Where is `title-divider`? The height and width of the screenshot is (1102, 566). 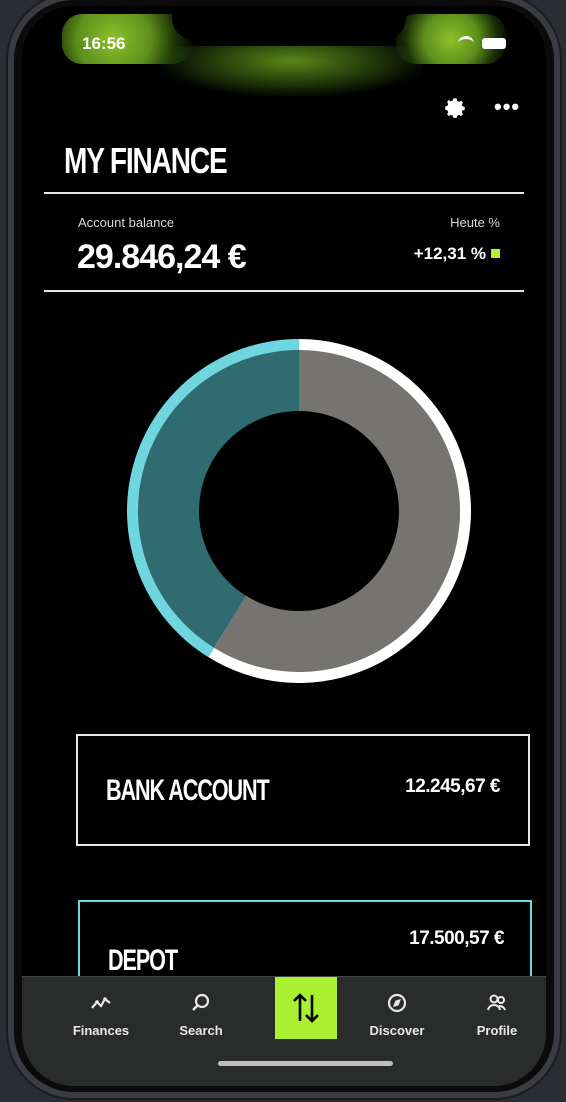
title-divider is located at coordinates (284, 193).